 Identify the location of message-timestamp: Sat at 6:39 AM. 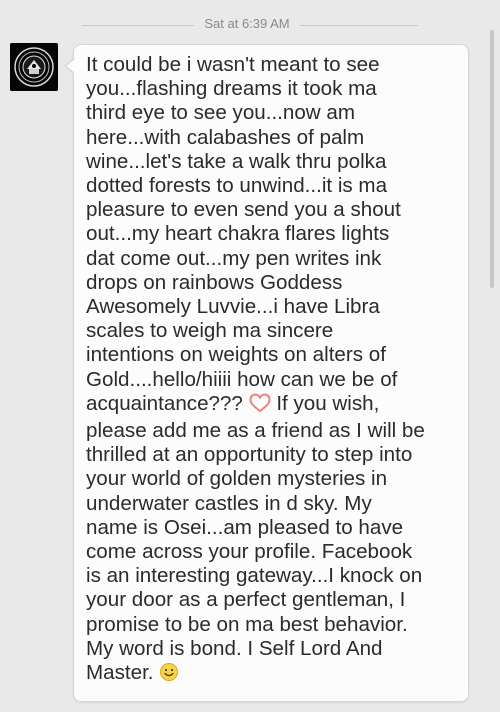
(247, 23).